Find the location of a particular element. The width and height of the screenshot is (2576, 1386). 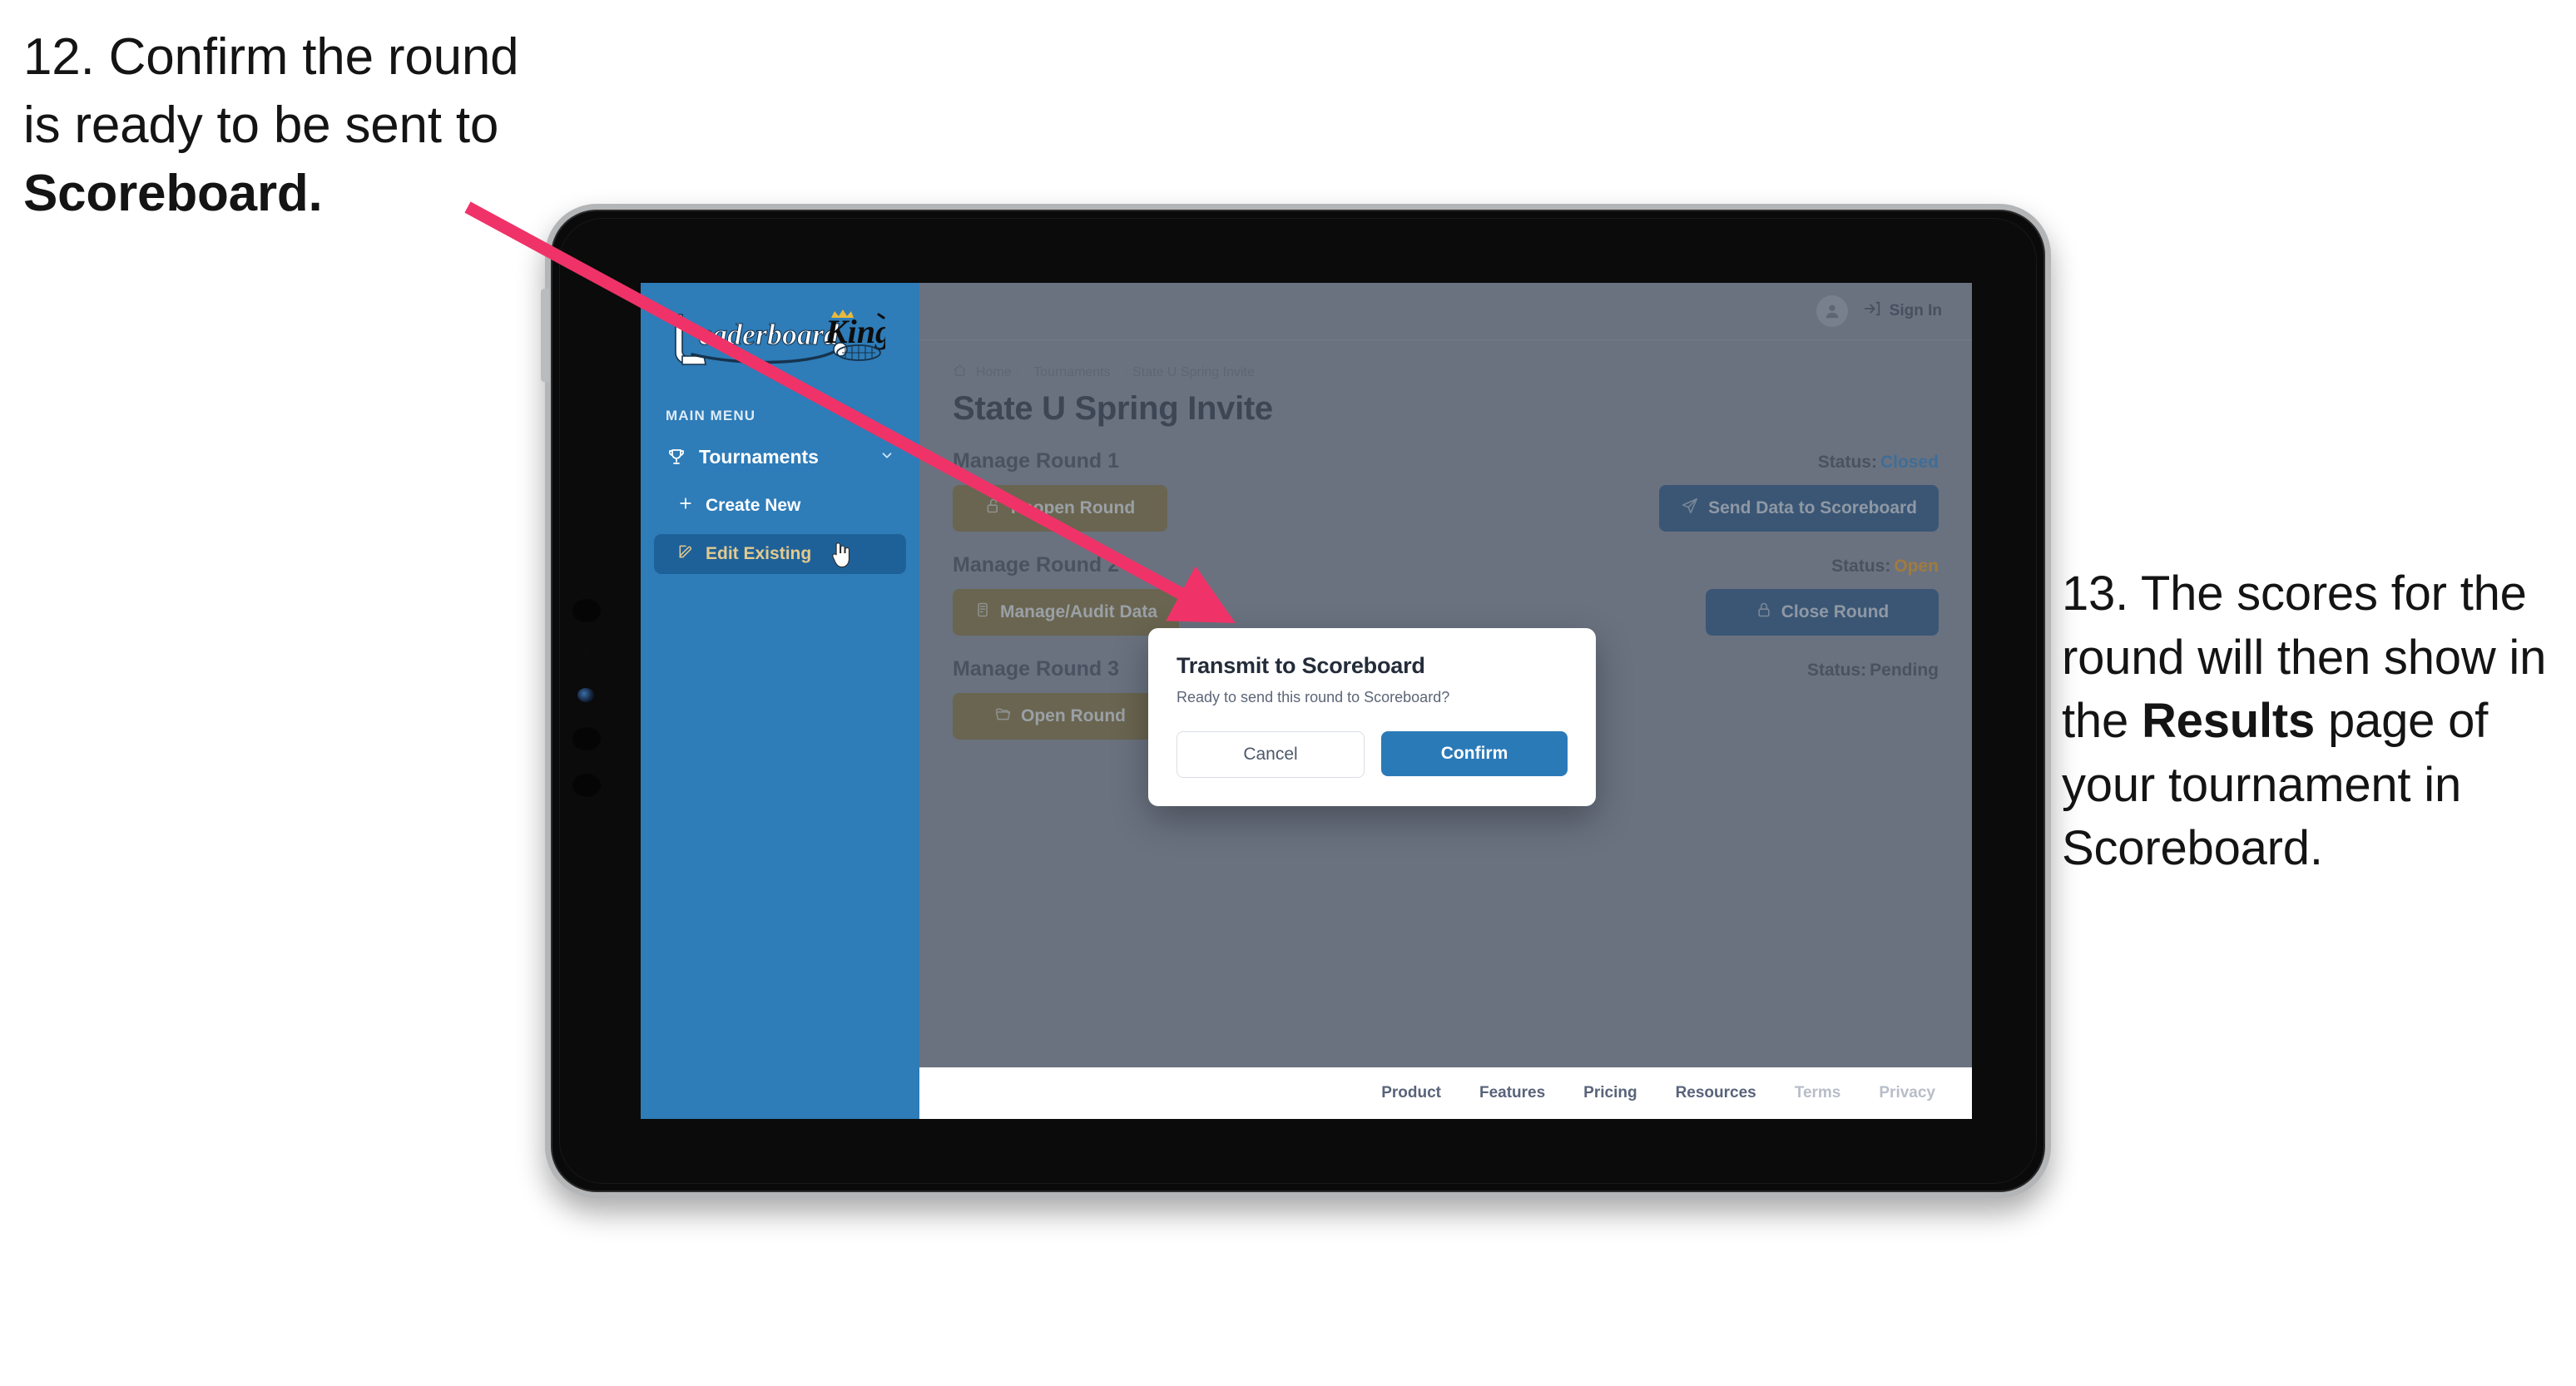

round-2-status-label: Status: is located at coordinates (1861, 566).